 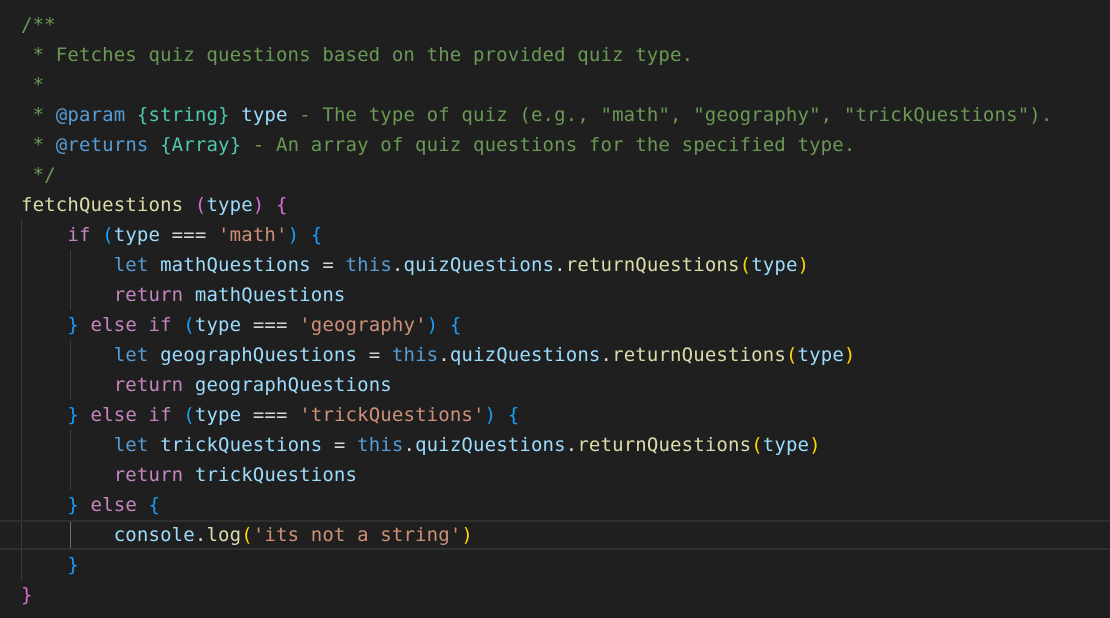 What do you see at coordinates (555, 325) in the screenshot?
I see `code-line: } else if (type === 'geography') {` at bounding box center [555, 325].